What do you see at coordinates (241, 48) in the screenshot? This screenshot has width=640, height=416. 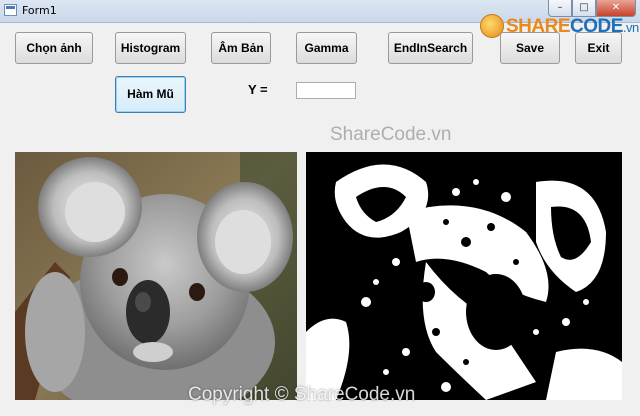 I see `negative-button: Âm Bản` at bounding box center [241, 48].